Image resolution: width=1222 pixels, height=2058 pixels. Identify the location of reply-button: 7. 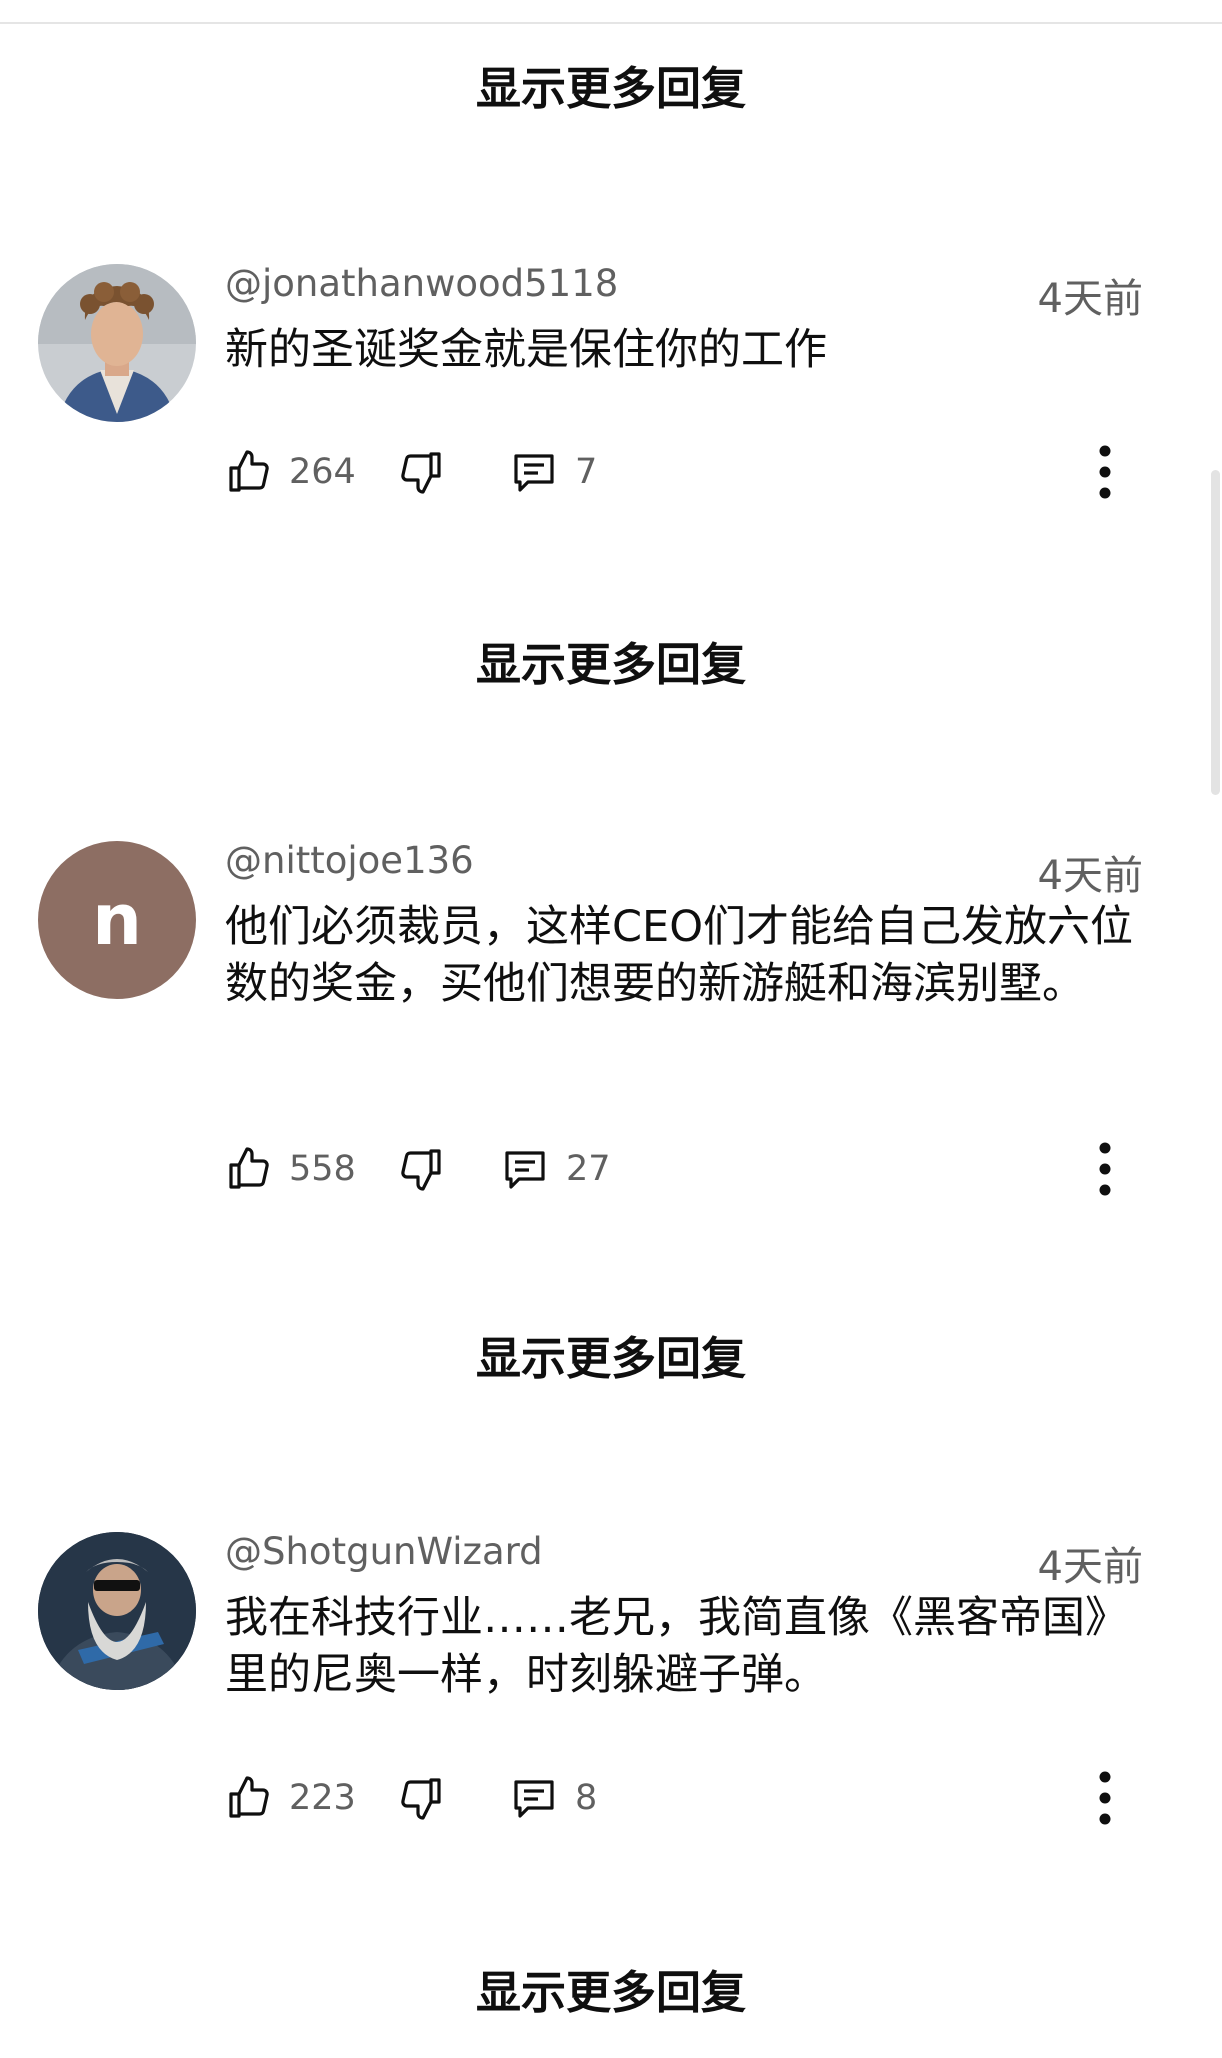
(553, 472).